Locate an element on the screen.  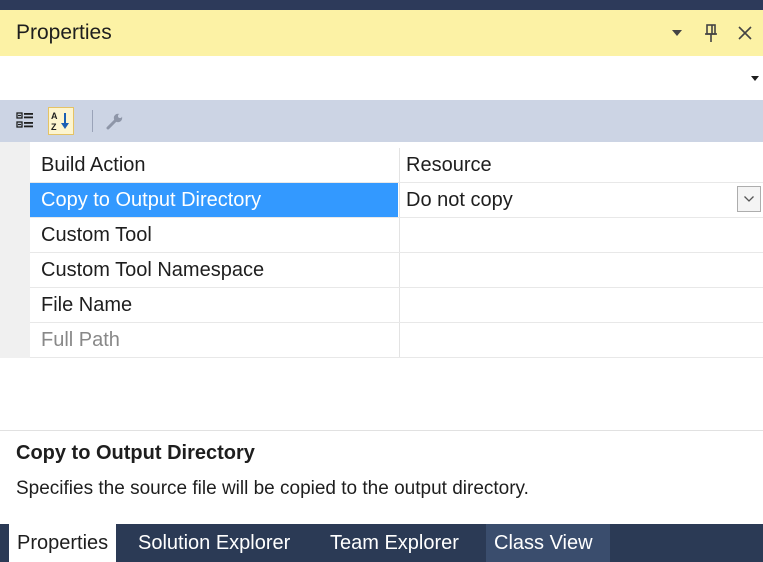
tab-team-explorer: Team Explorer is located at coordinates (394, 543).